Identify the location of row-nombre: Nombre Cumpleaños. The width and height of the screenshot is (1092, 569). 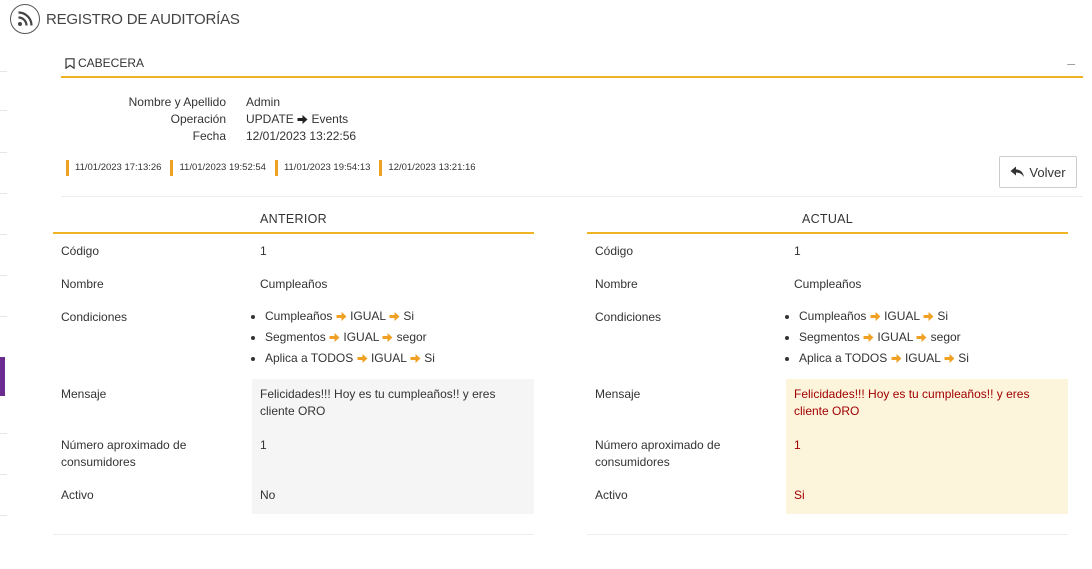
(293, 288).